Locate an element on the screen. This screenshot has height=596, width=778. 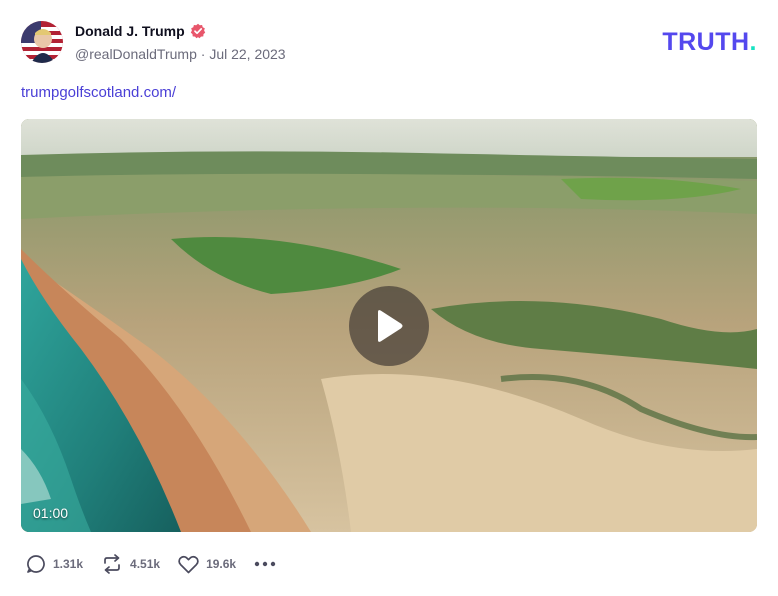
heart-icon is located at coordinates (188, 564).